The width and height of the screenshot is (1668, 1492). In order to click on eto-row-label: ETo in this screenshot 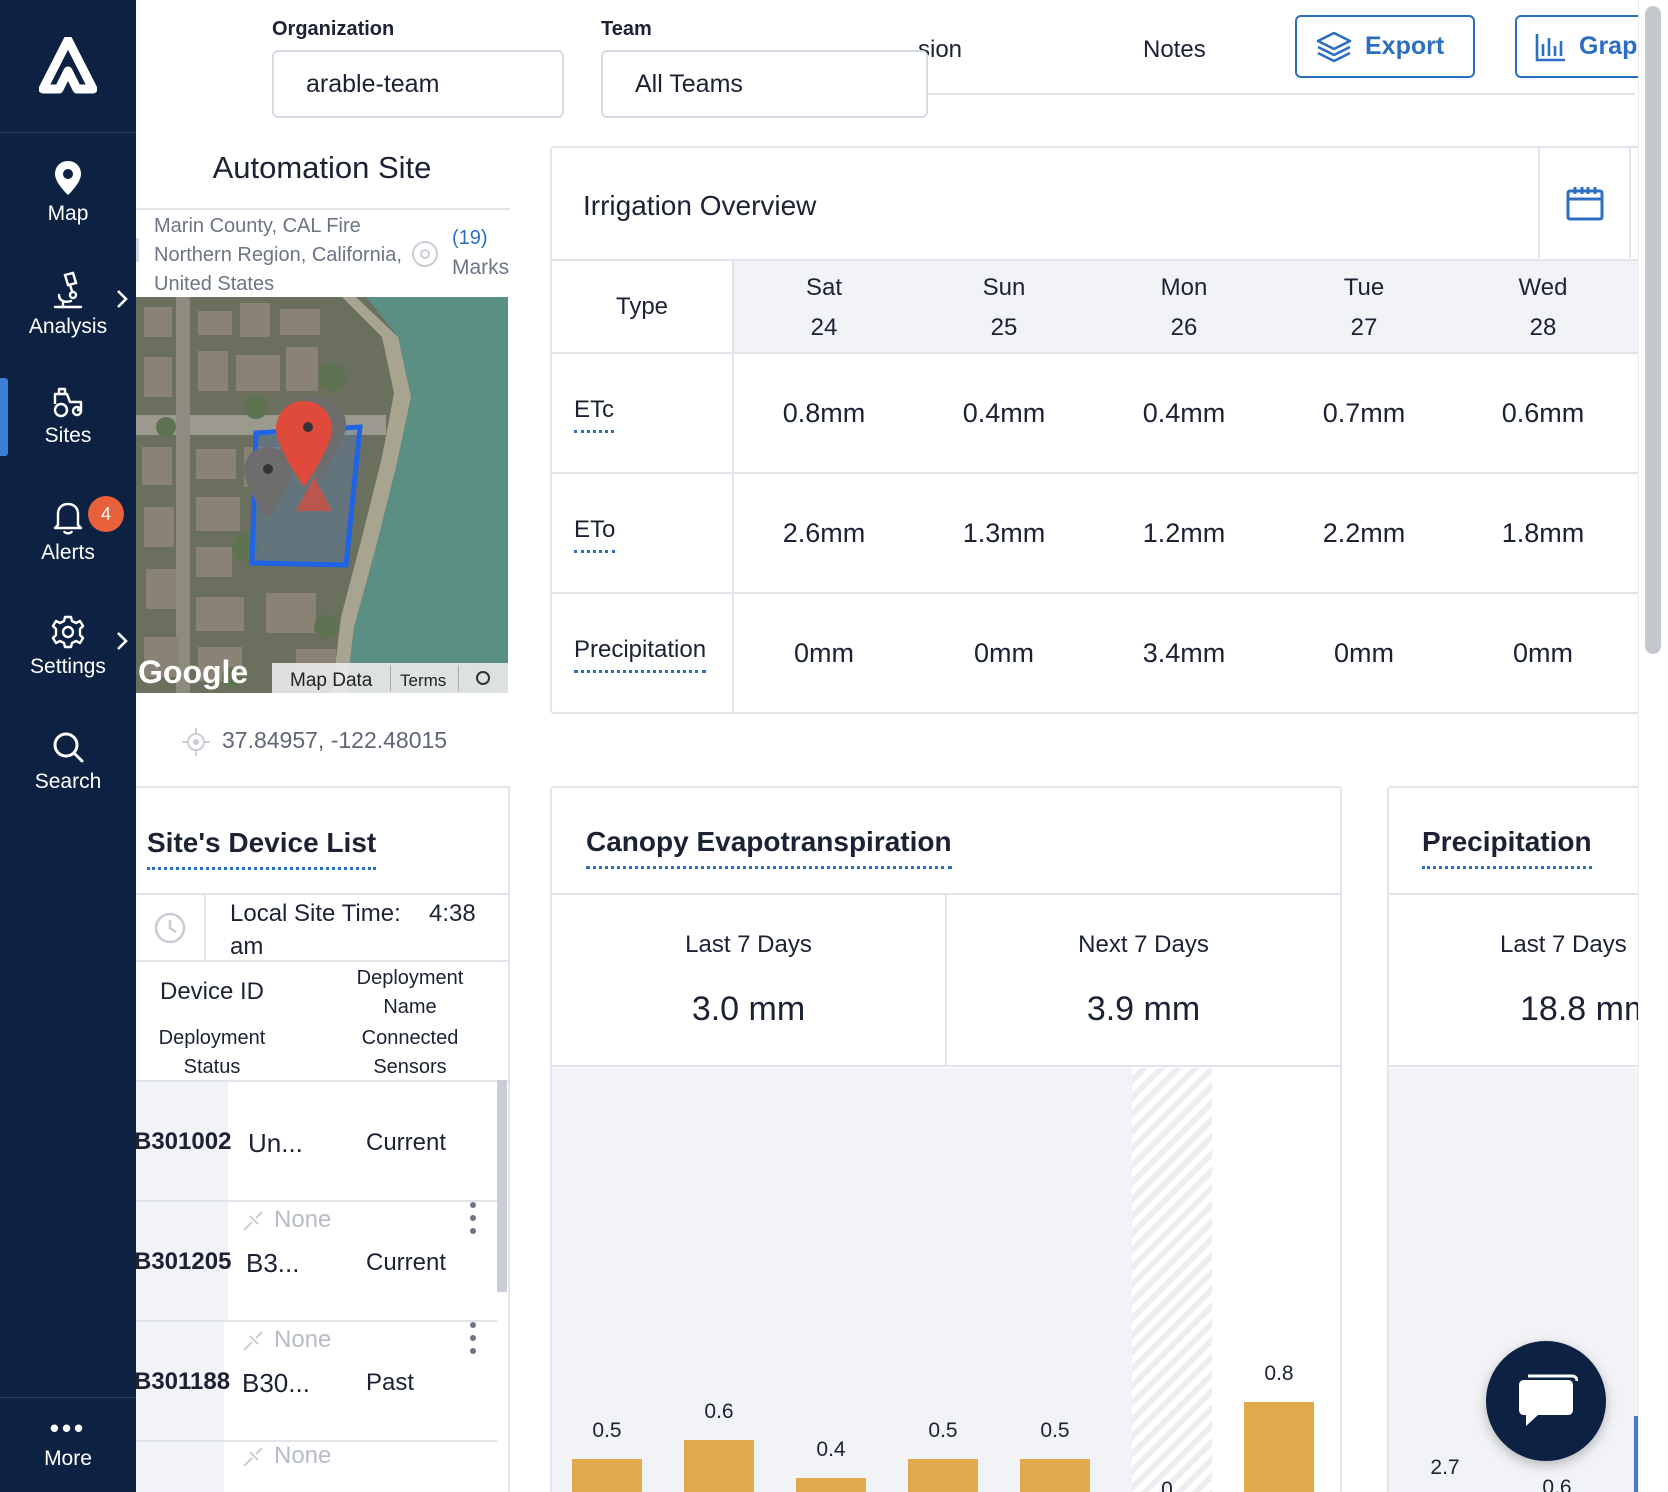, I will do `click(595, 534)`.